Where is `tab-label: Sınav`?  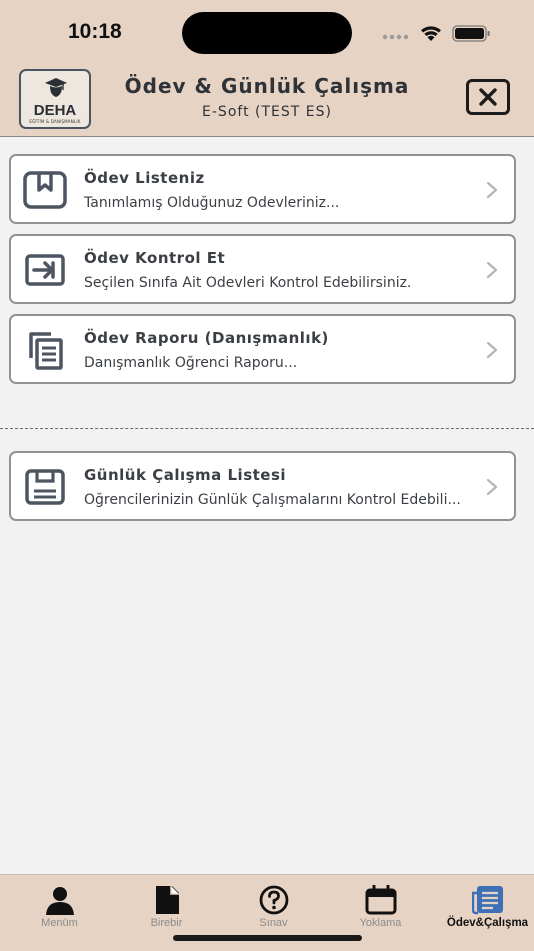
tab-label: Sınav is located at coordinates (273, 923).